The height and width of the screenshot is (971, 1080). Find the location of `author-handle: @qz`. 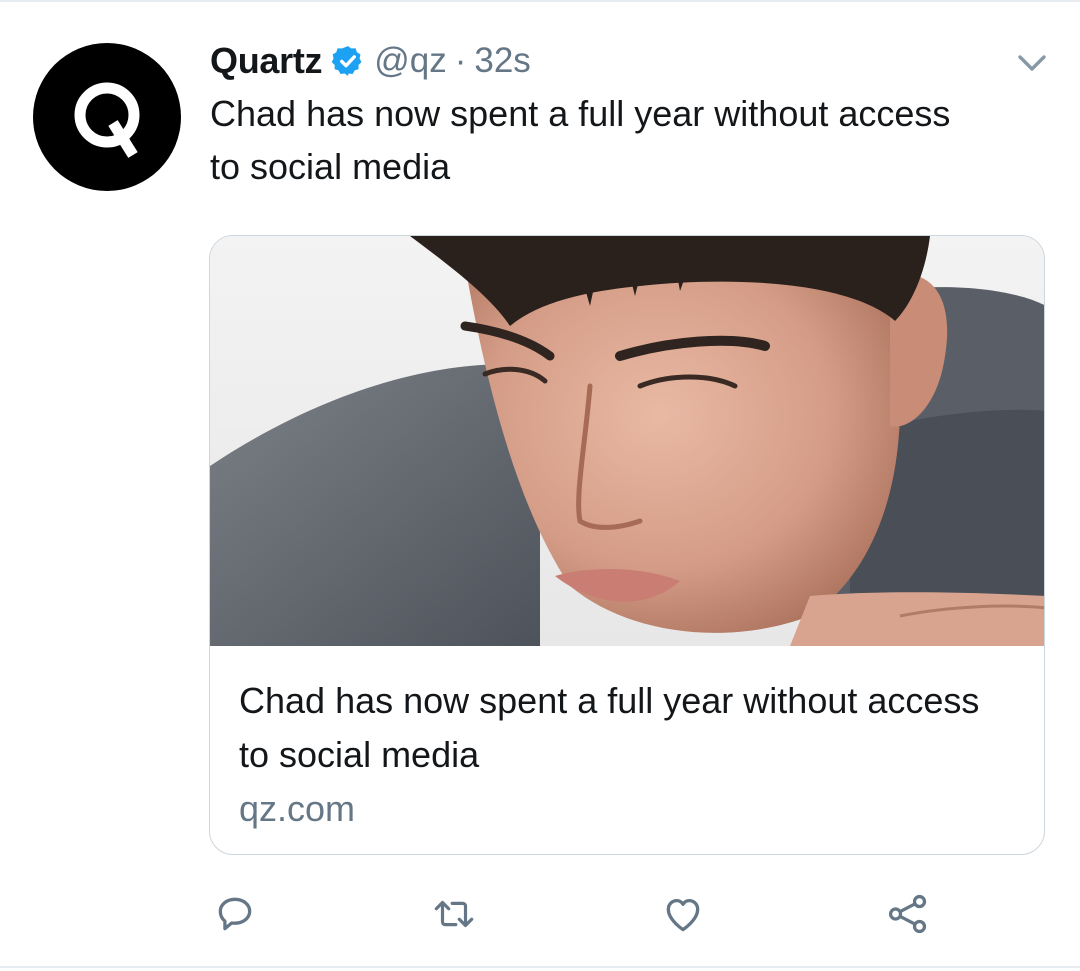

author-handle: @qz is located at coordinates (410, 61).